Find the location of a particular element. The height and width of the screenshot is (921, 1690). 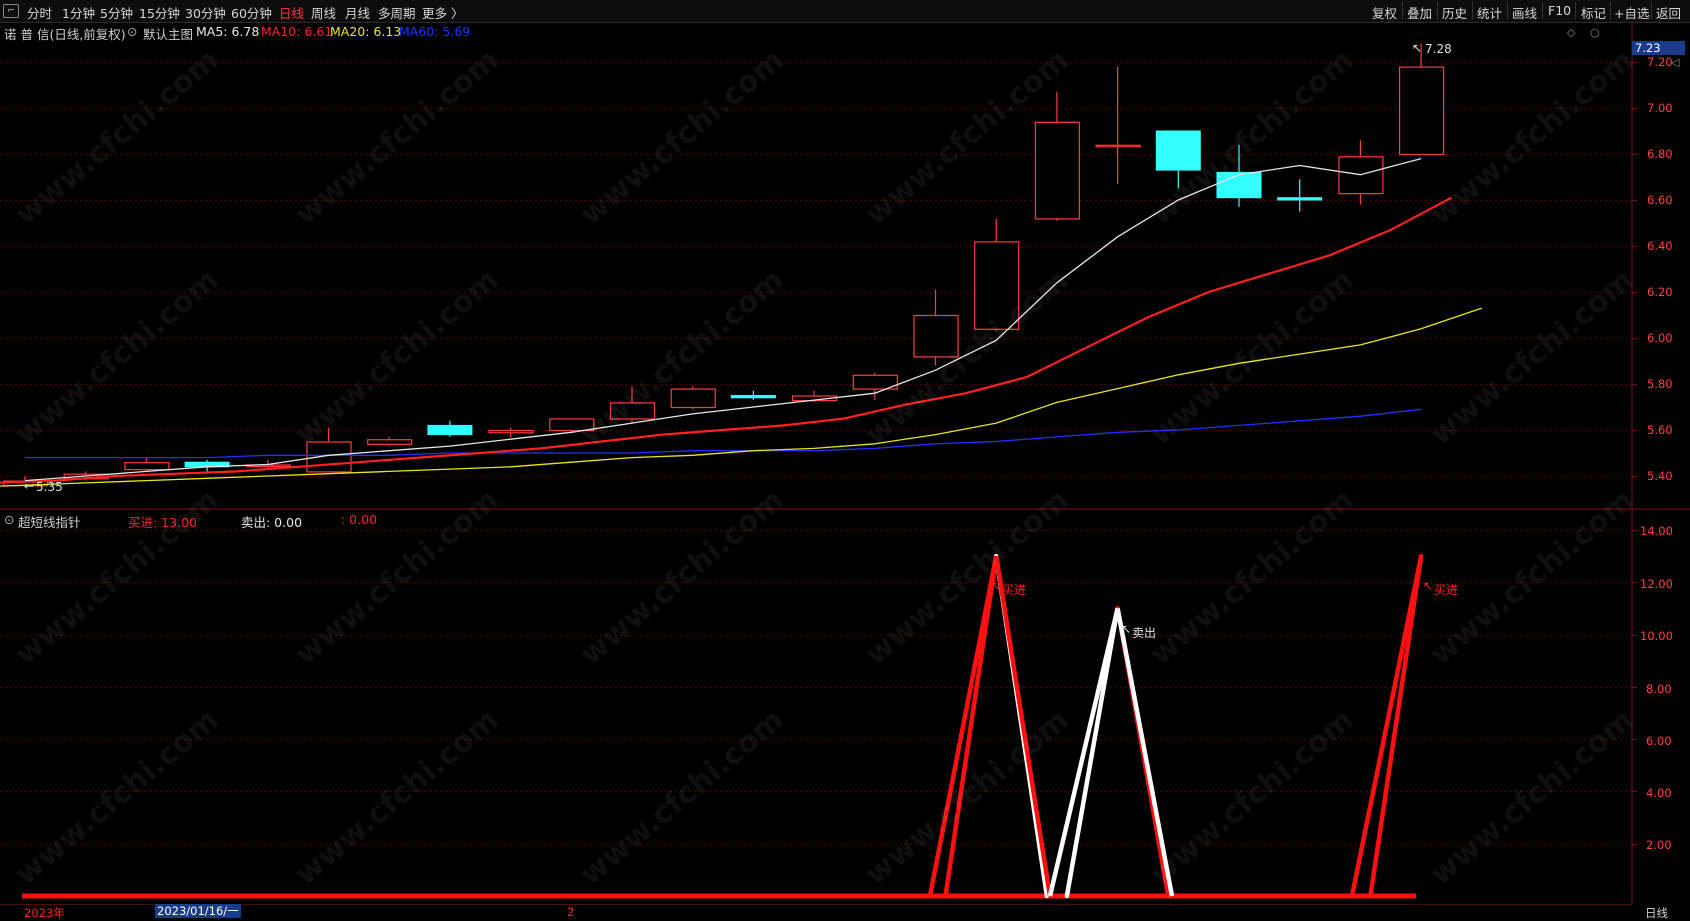

indicator-tick: 14.00 is located at coordinates (1656, 531).